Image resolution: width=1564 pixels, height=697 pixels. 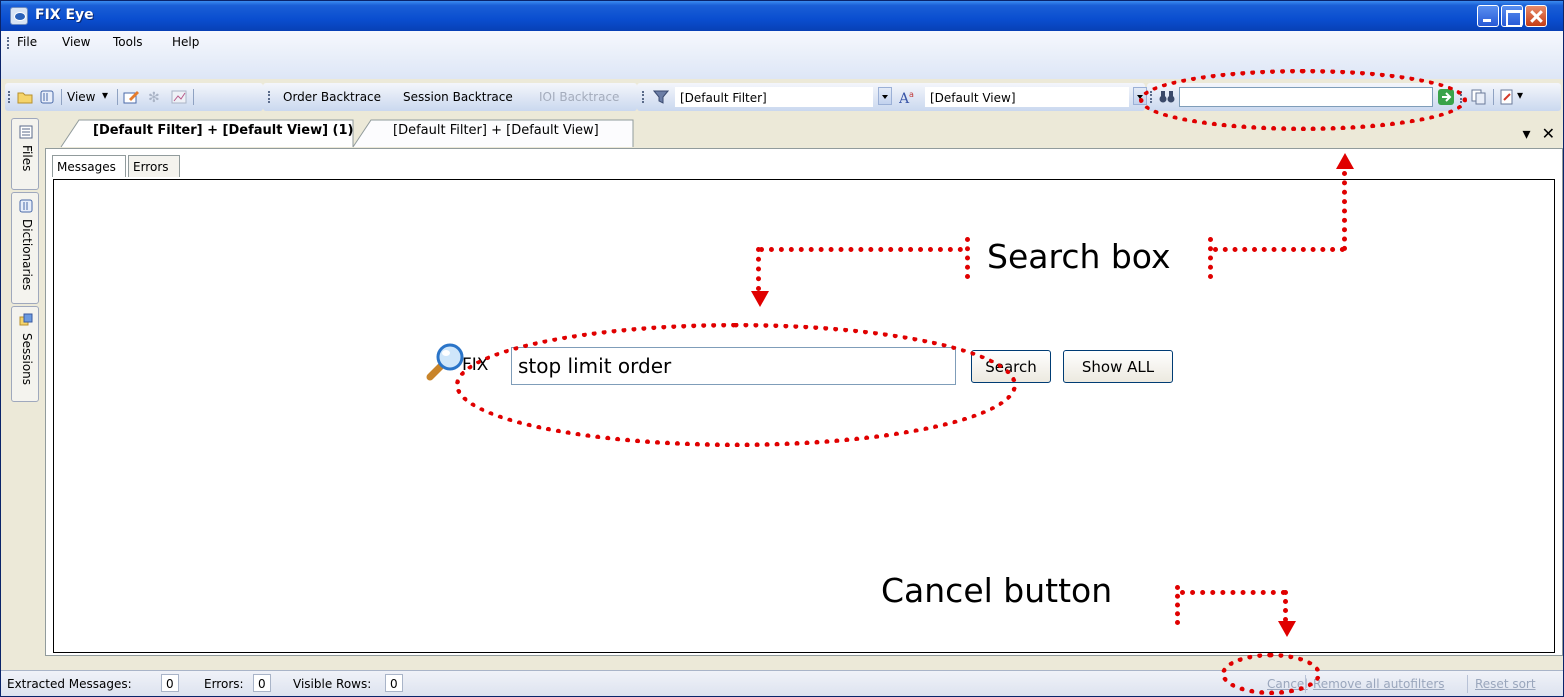 What do you see at coordinates (8, 43) in the screenshot?
I see `menu-grip-icon` at bounding box center [8, 43].